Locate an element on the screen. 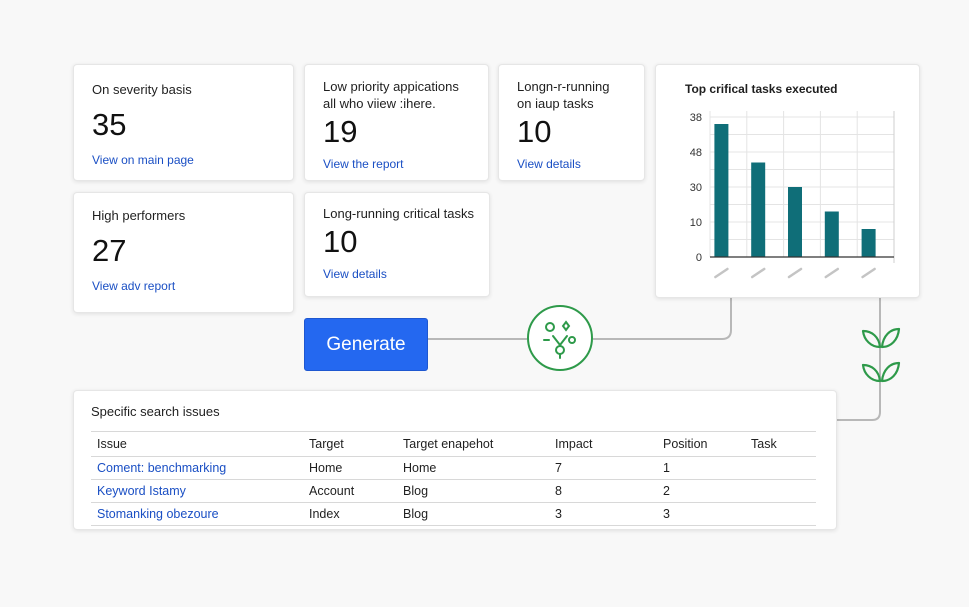 This screenshot has height=607, width=969. stat-card-value: 27 is located at coordinates (109, 250).